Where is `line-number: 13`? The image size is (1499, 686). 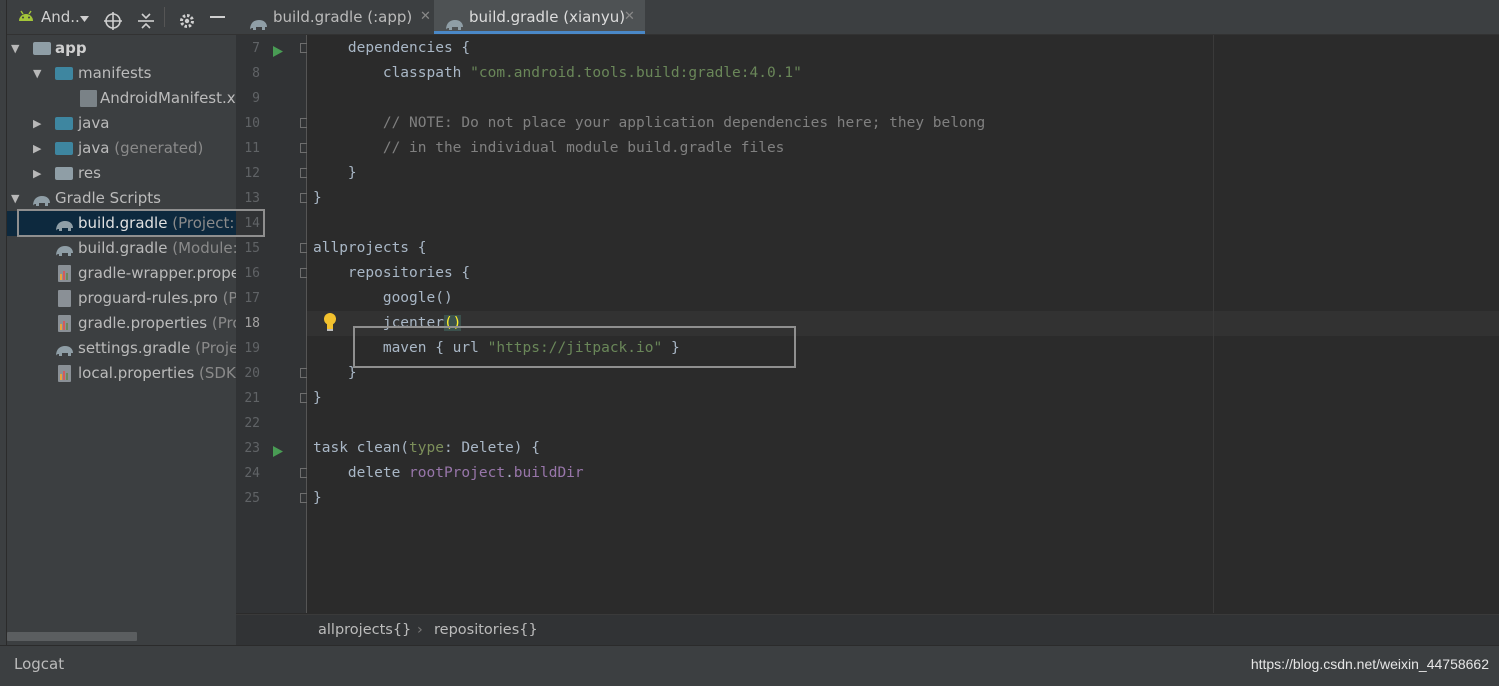 line-number: 13 is located at coordinates (252, 198).